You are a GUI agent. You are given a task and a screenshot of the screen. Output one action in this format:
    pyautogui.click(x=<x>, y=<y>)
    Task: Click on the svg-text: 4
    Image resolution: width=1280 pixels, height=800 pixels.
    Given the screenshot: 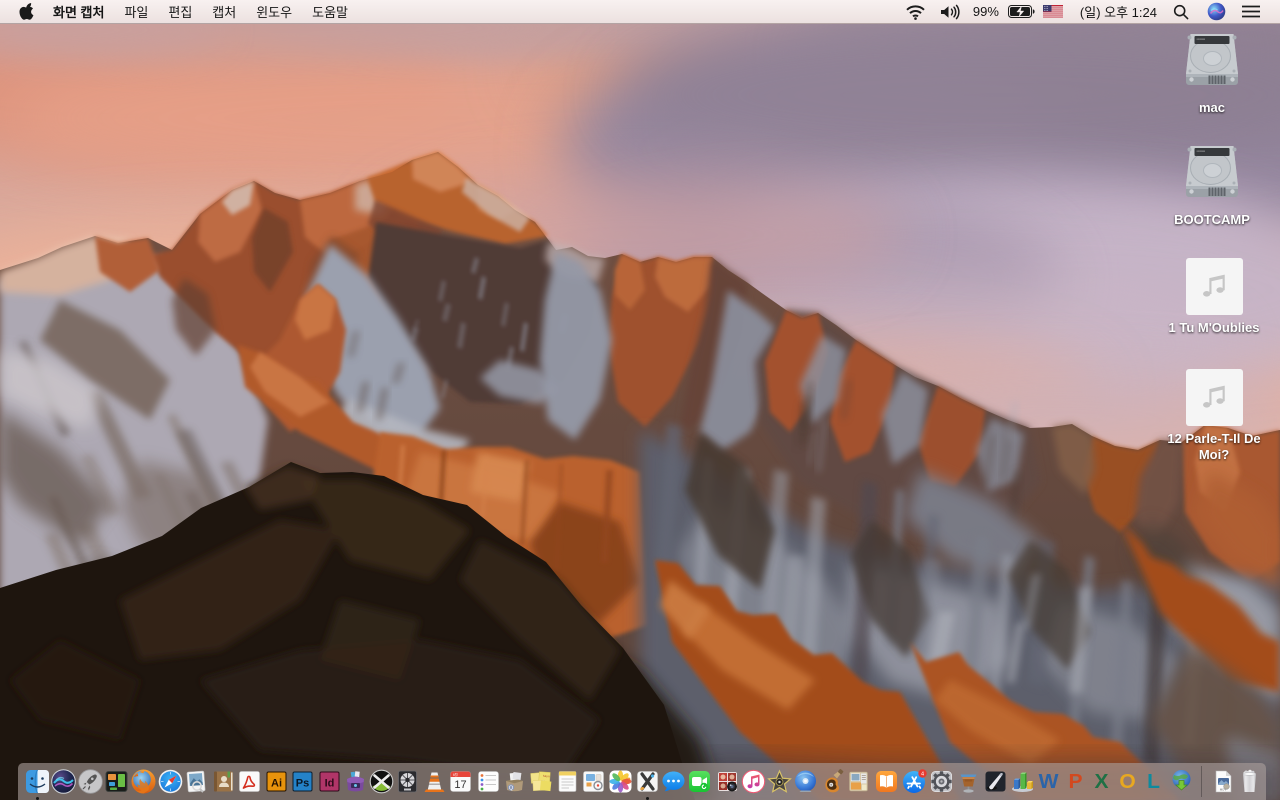 What is the action you would take?
    pyautogui.click(x=921, y=774)
    